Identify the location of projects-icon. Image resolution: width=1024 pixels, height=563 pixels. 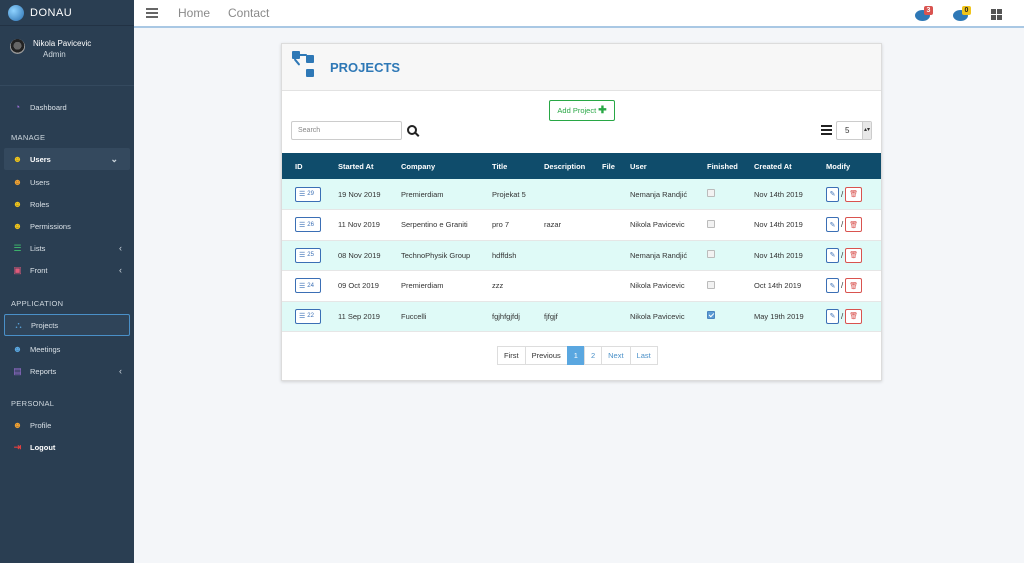
(305, 67).